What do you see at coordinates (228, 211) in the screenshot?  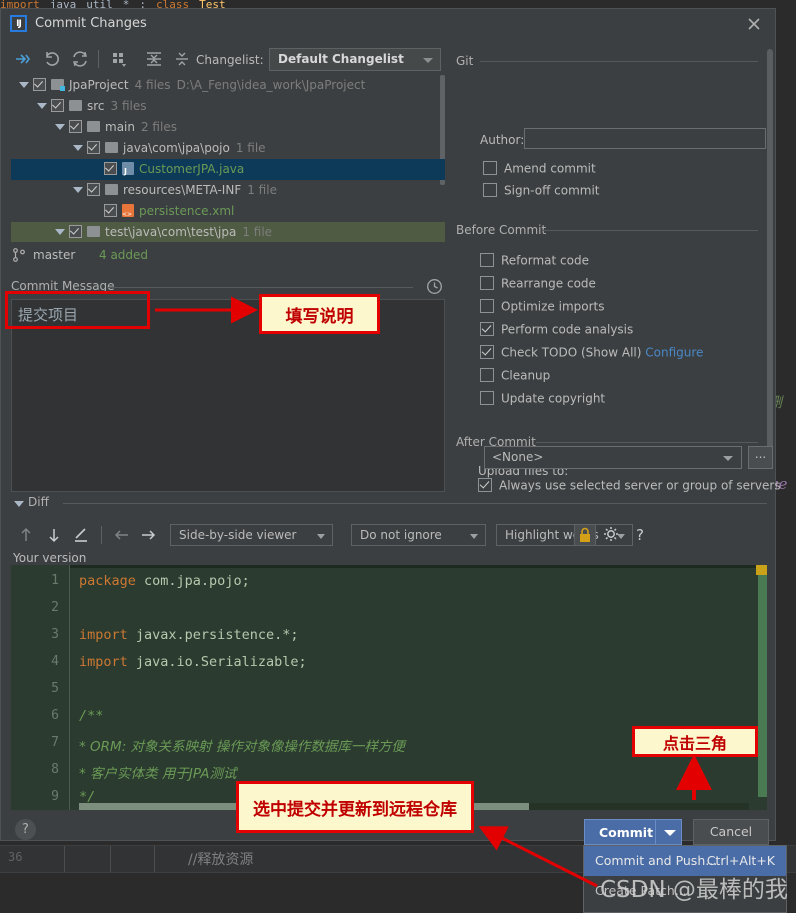 I see `table-row: persistence.xml` at bounding box center [228, 211].